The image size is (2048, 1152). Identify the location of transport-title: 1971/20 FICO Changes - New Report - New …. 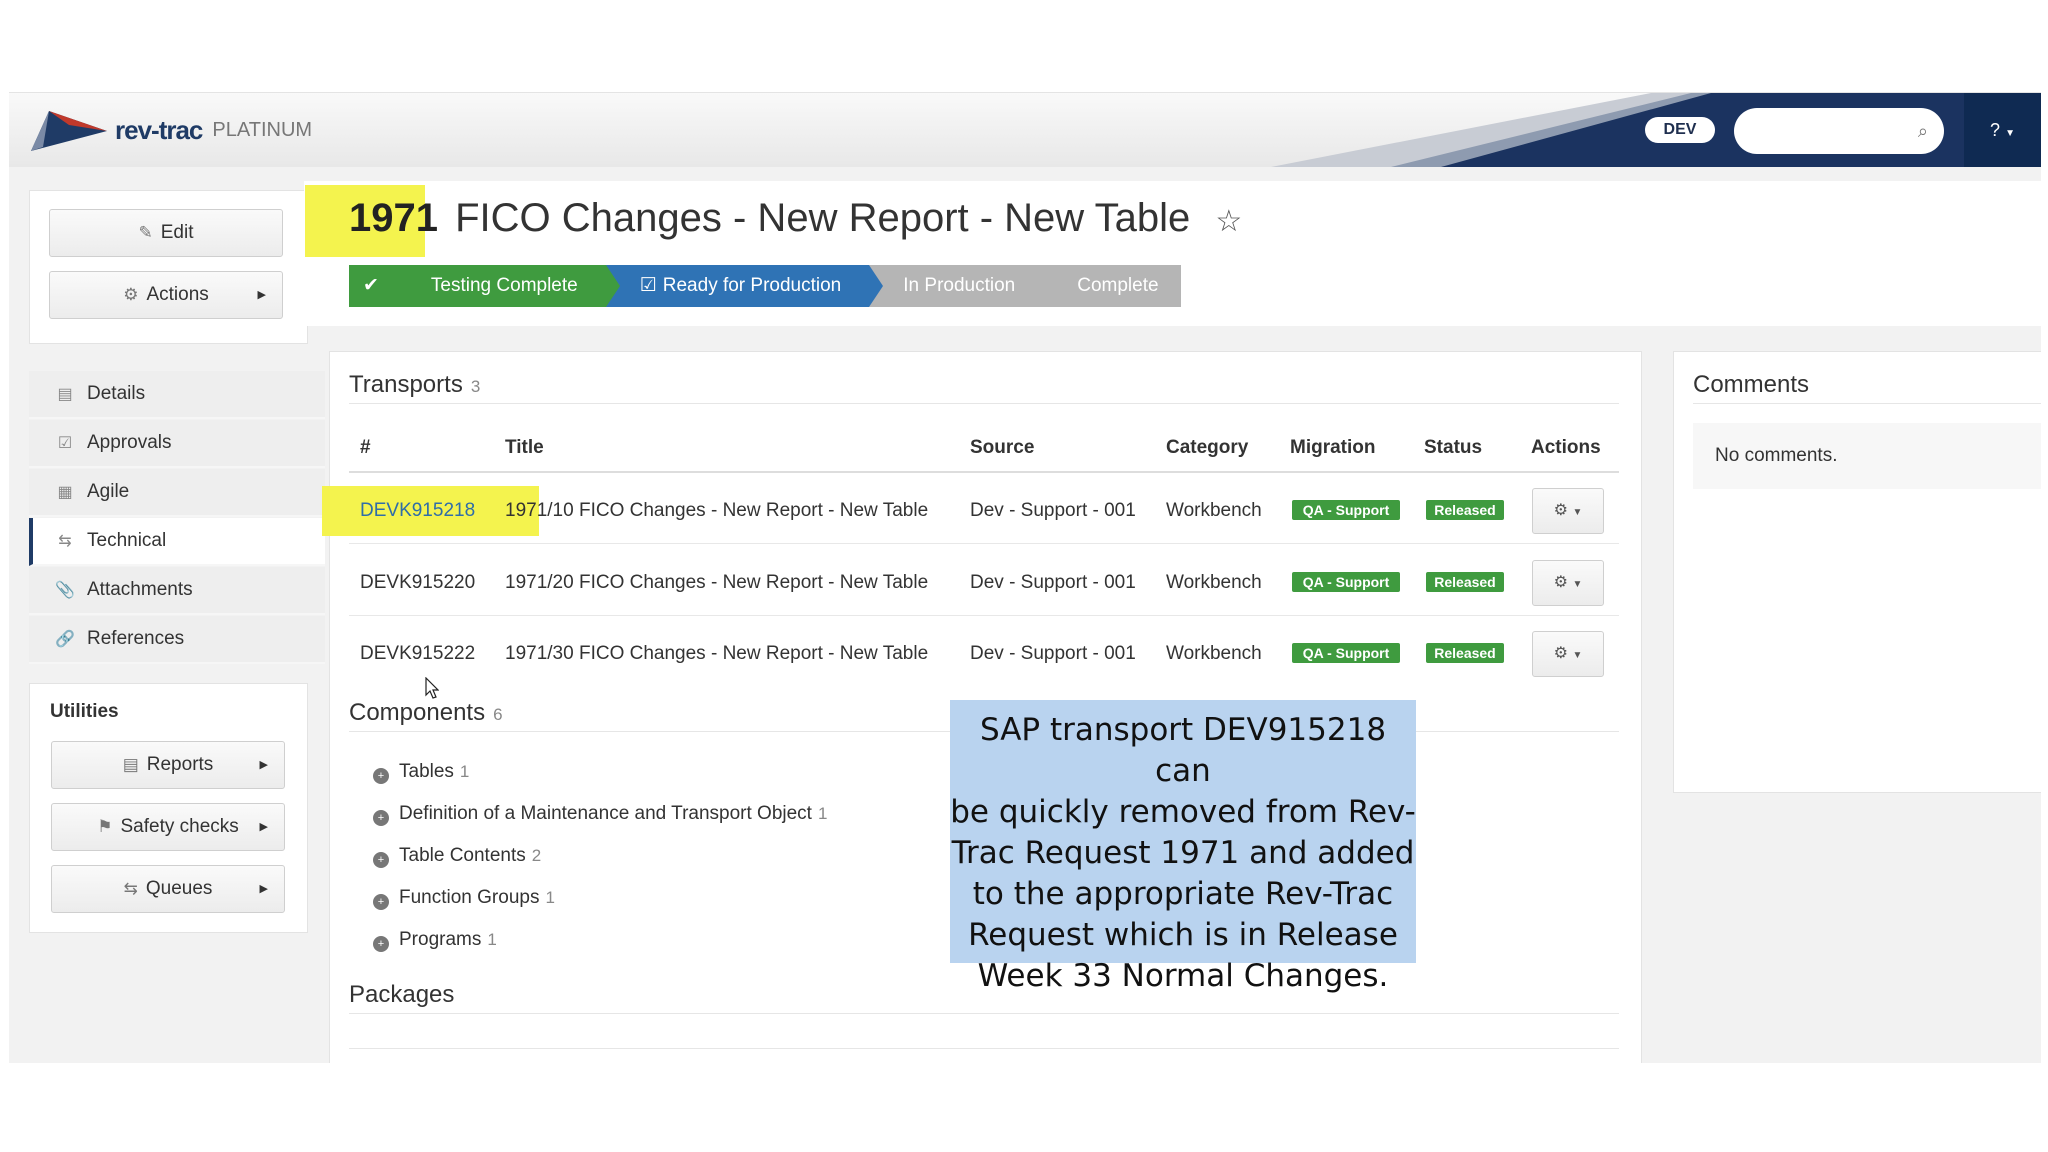
(717, 582).